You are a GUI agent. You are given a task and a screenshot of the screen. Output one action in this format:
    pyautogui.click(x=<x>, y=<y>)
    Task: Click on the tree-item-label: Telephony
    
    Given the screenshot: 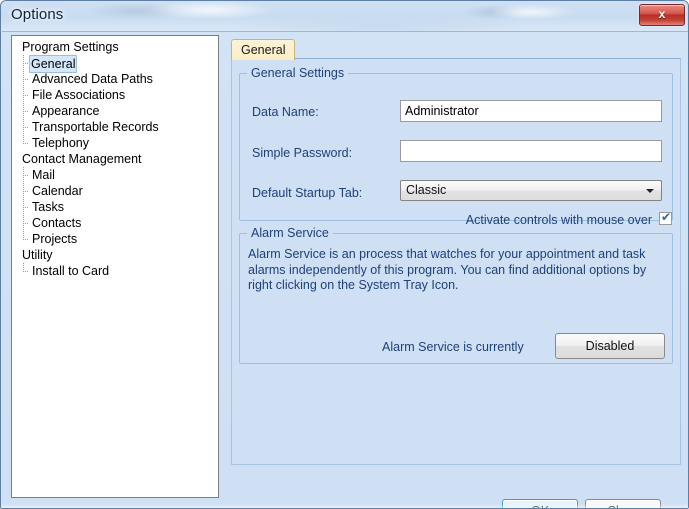 What is the action you would take?
    pyautogui.click(x=60, y=143)
    